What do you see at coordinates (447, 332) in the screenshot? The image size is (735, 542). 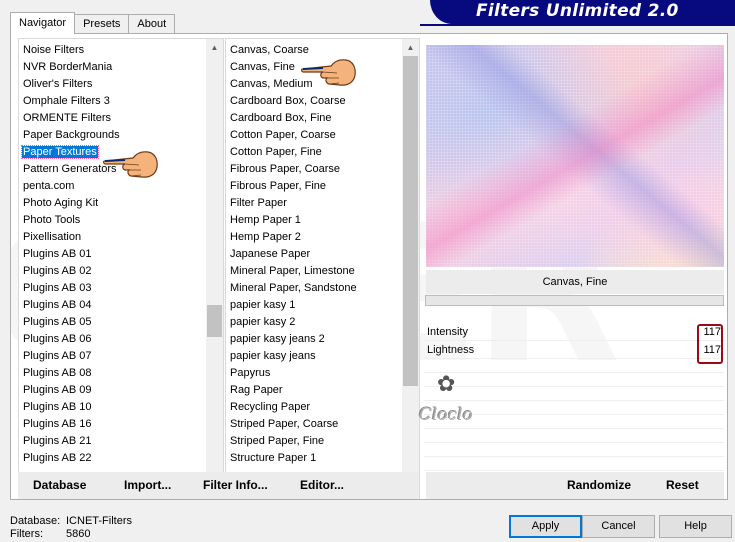 I see `param-label: Intensity` at bounding box center [447, 332].